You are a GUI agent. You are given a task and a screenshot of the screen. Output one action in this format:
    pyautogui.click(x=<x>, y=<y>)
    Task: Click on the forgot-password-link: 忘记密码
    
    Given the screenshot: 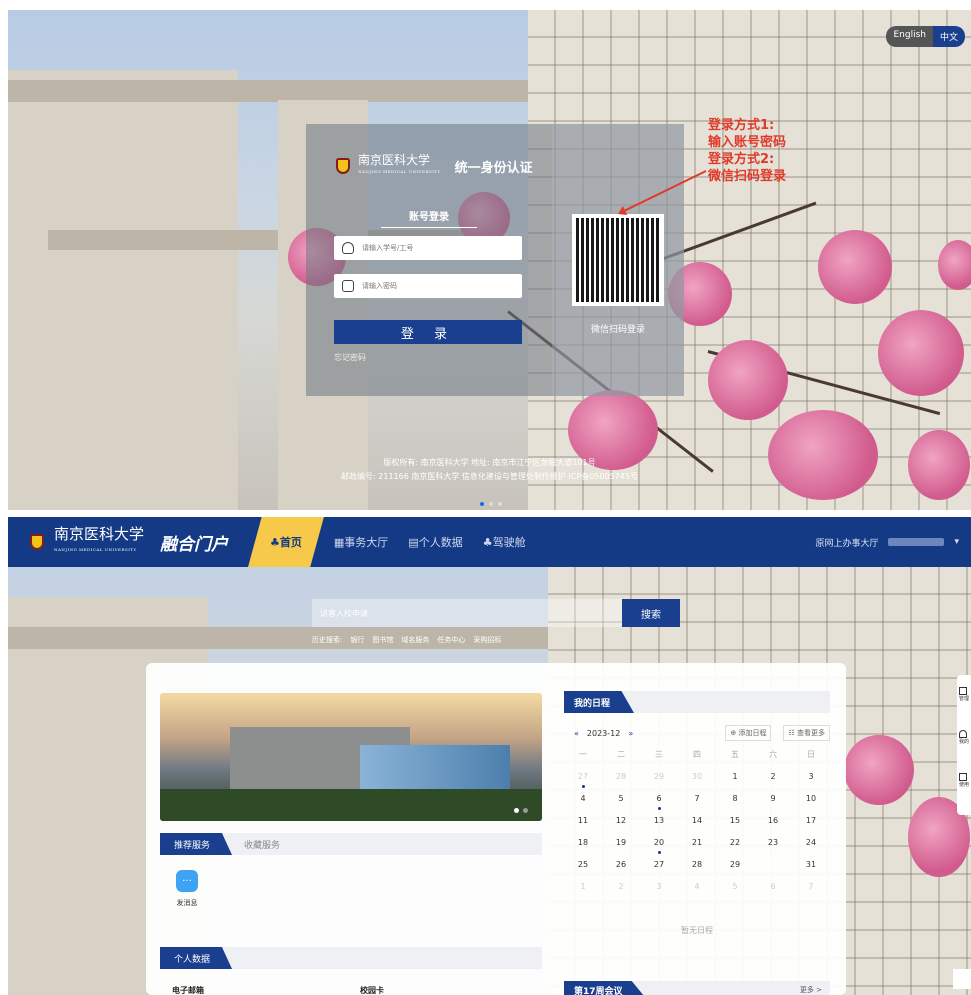 What is the action you would take?
    pyautogui.click(x=350, y=357)
    